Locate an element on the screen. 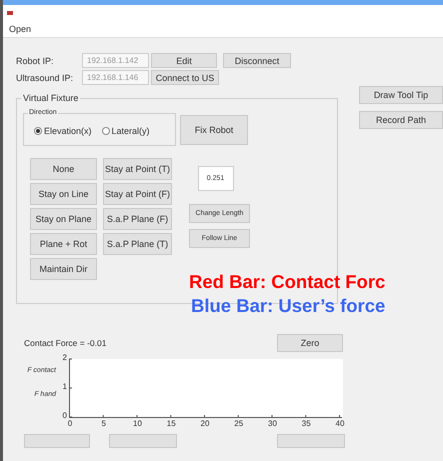 This screenshot has height=461, width=443. tick-label: 10 is located at coordinates (137, 423).